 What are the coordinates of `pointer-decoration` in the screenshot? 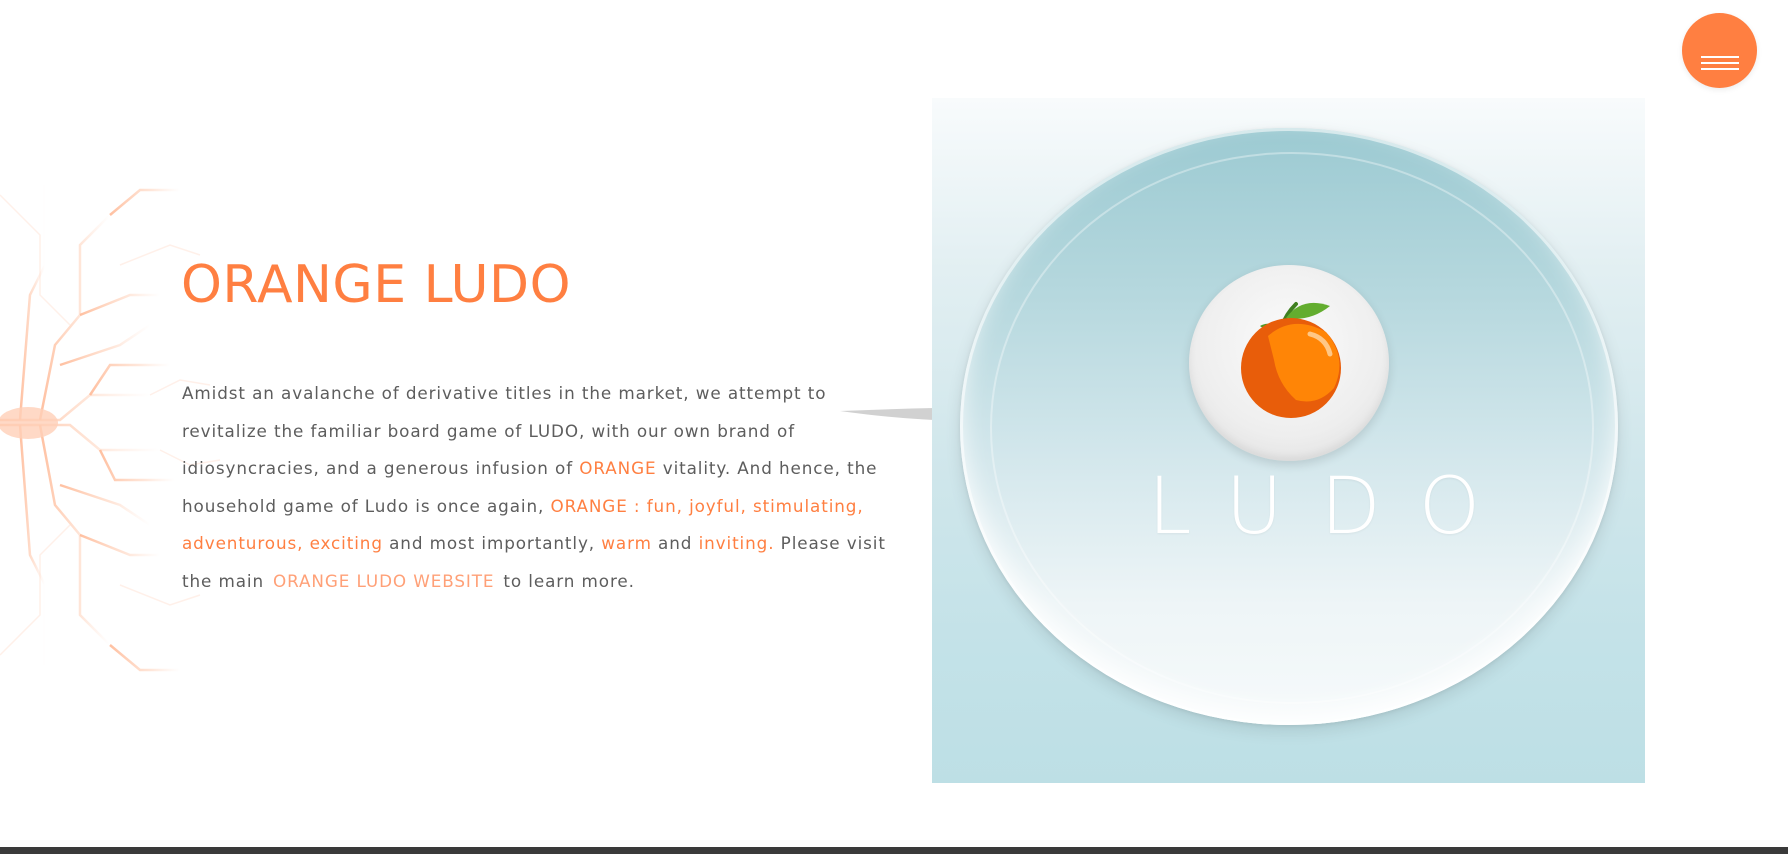 It's located at (887, 414).